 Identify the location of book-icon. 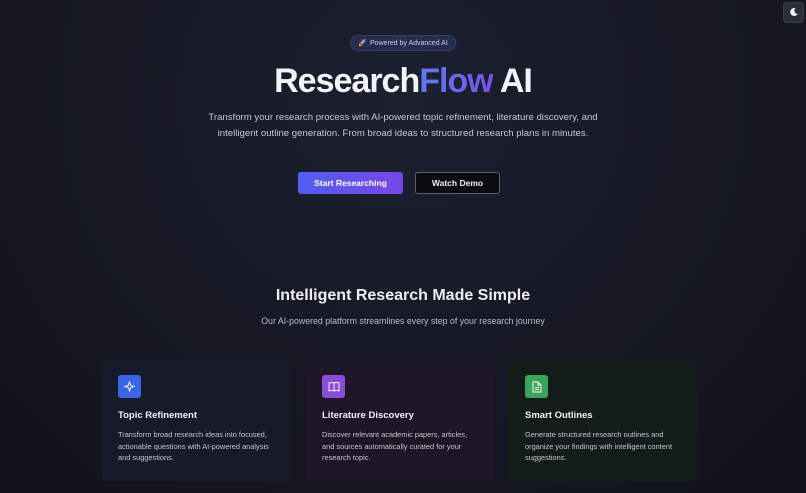
(333, 386).